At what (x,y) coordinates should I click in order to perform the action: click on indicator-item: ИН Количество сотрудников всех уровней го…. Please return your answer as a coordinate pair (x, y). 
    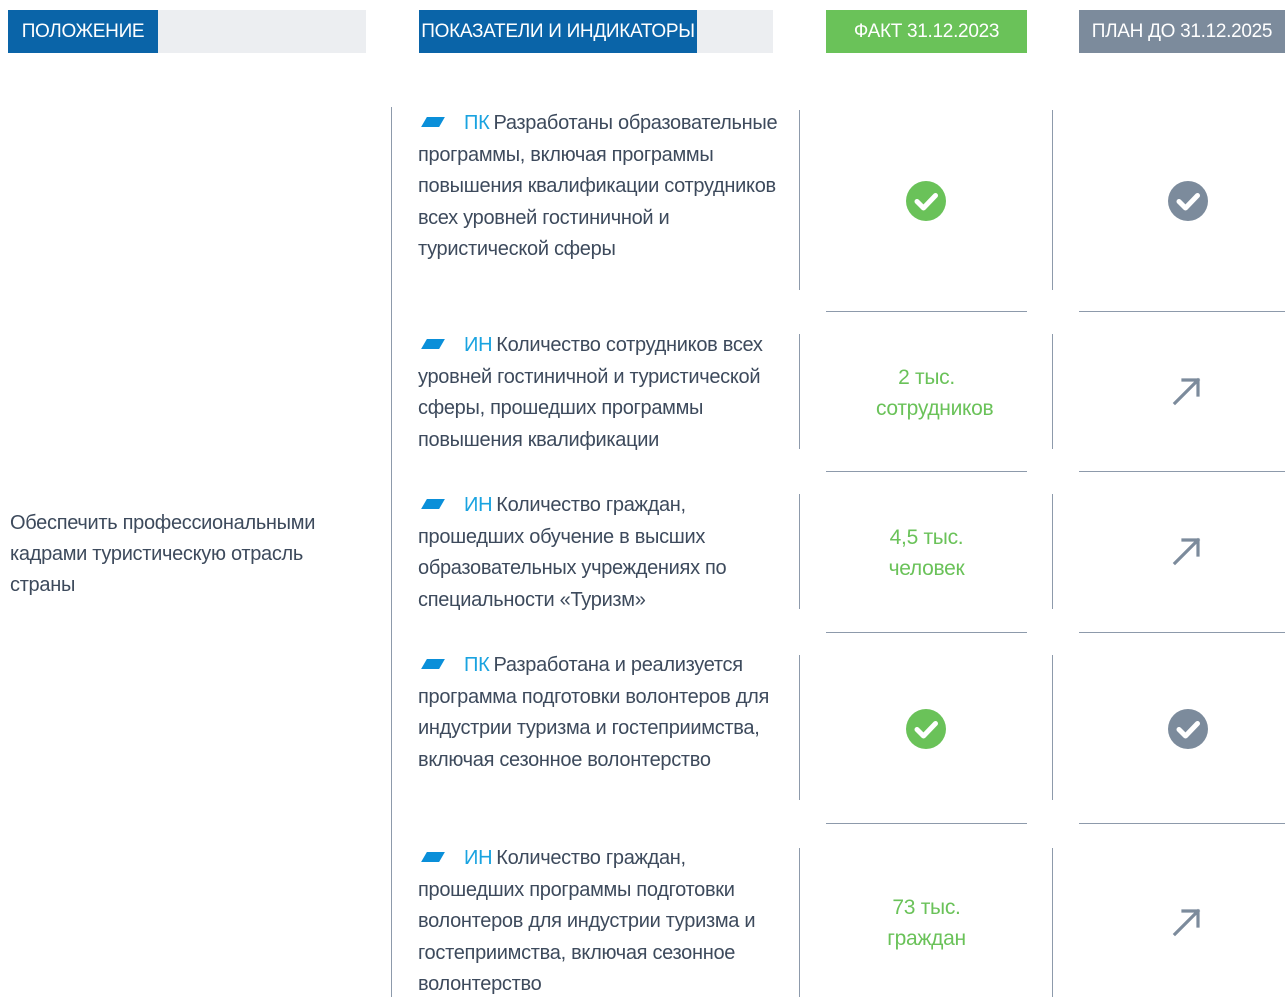
    Looking at the image, I should click on (600, 393).